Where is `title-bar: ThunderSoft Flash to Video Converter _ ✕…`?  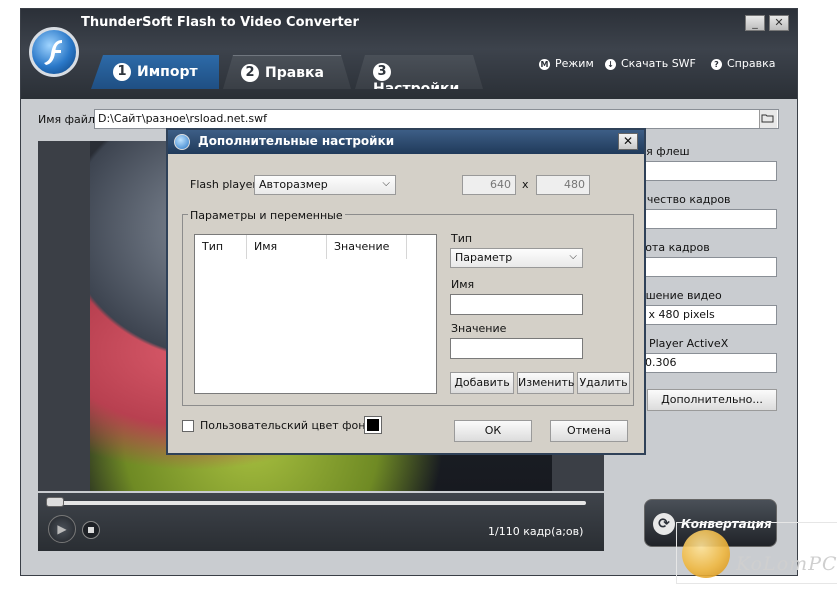
title-bar: ThunderSoft Flash to Video Converter _ ✕… is located at coordinates (409, 54).